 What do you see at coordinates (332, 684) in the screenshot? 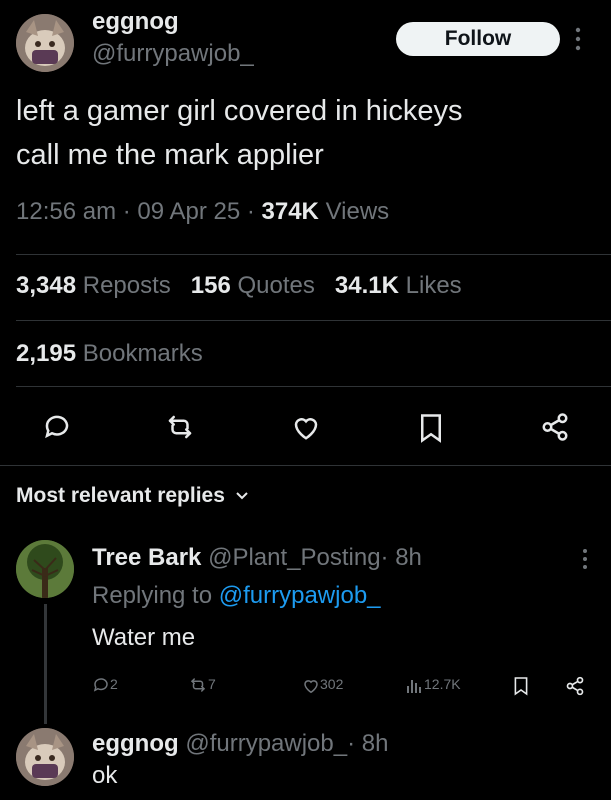
I see `reply-like-count: 302` at bounding box center [332, 684].